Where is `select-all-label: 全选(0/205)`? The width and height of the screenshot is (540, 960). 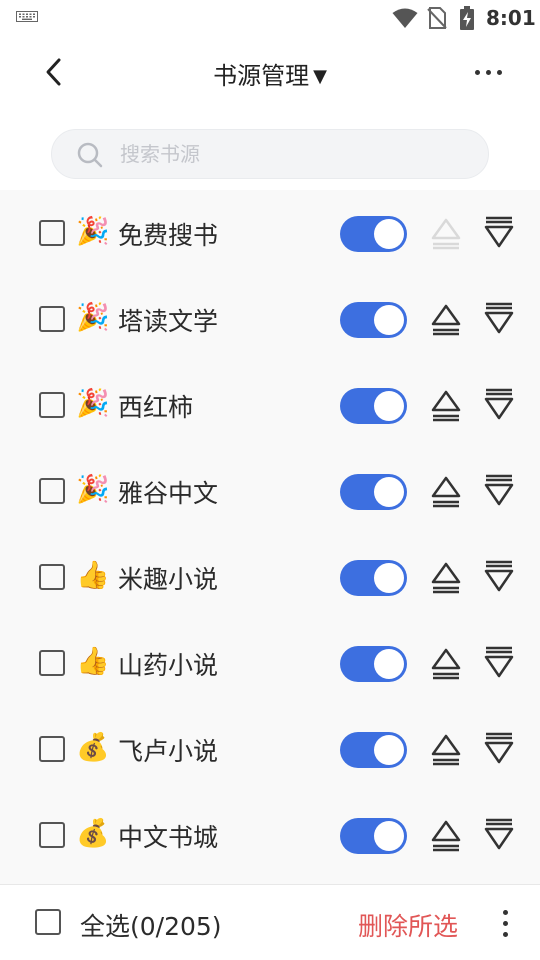
select-all-label: 全选(0/205) is located at coordinates (151, 925).